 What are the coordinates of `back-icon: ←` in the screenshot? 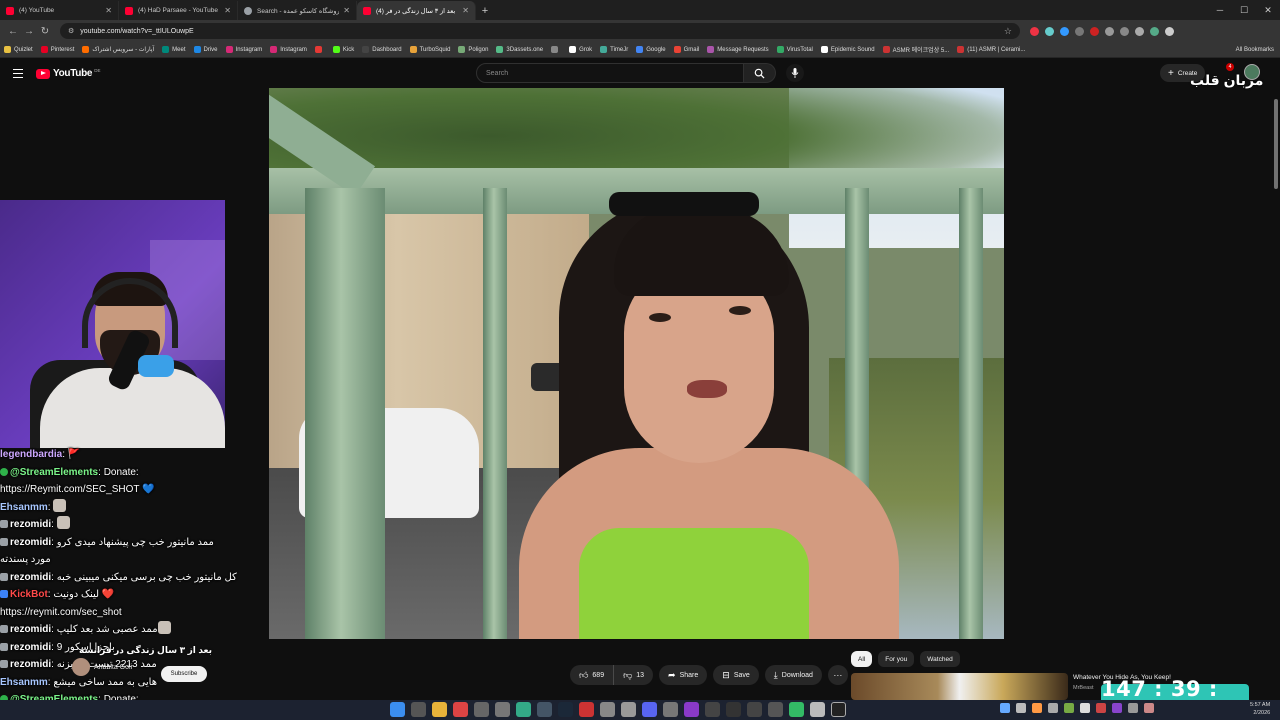 It's located at (13, 31).